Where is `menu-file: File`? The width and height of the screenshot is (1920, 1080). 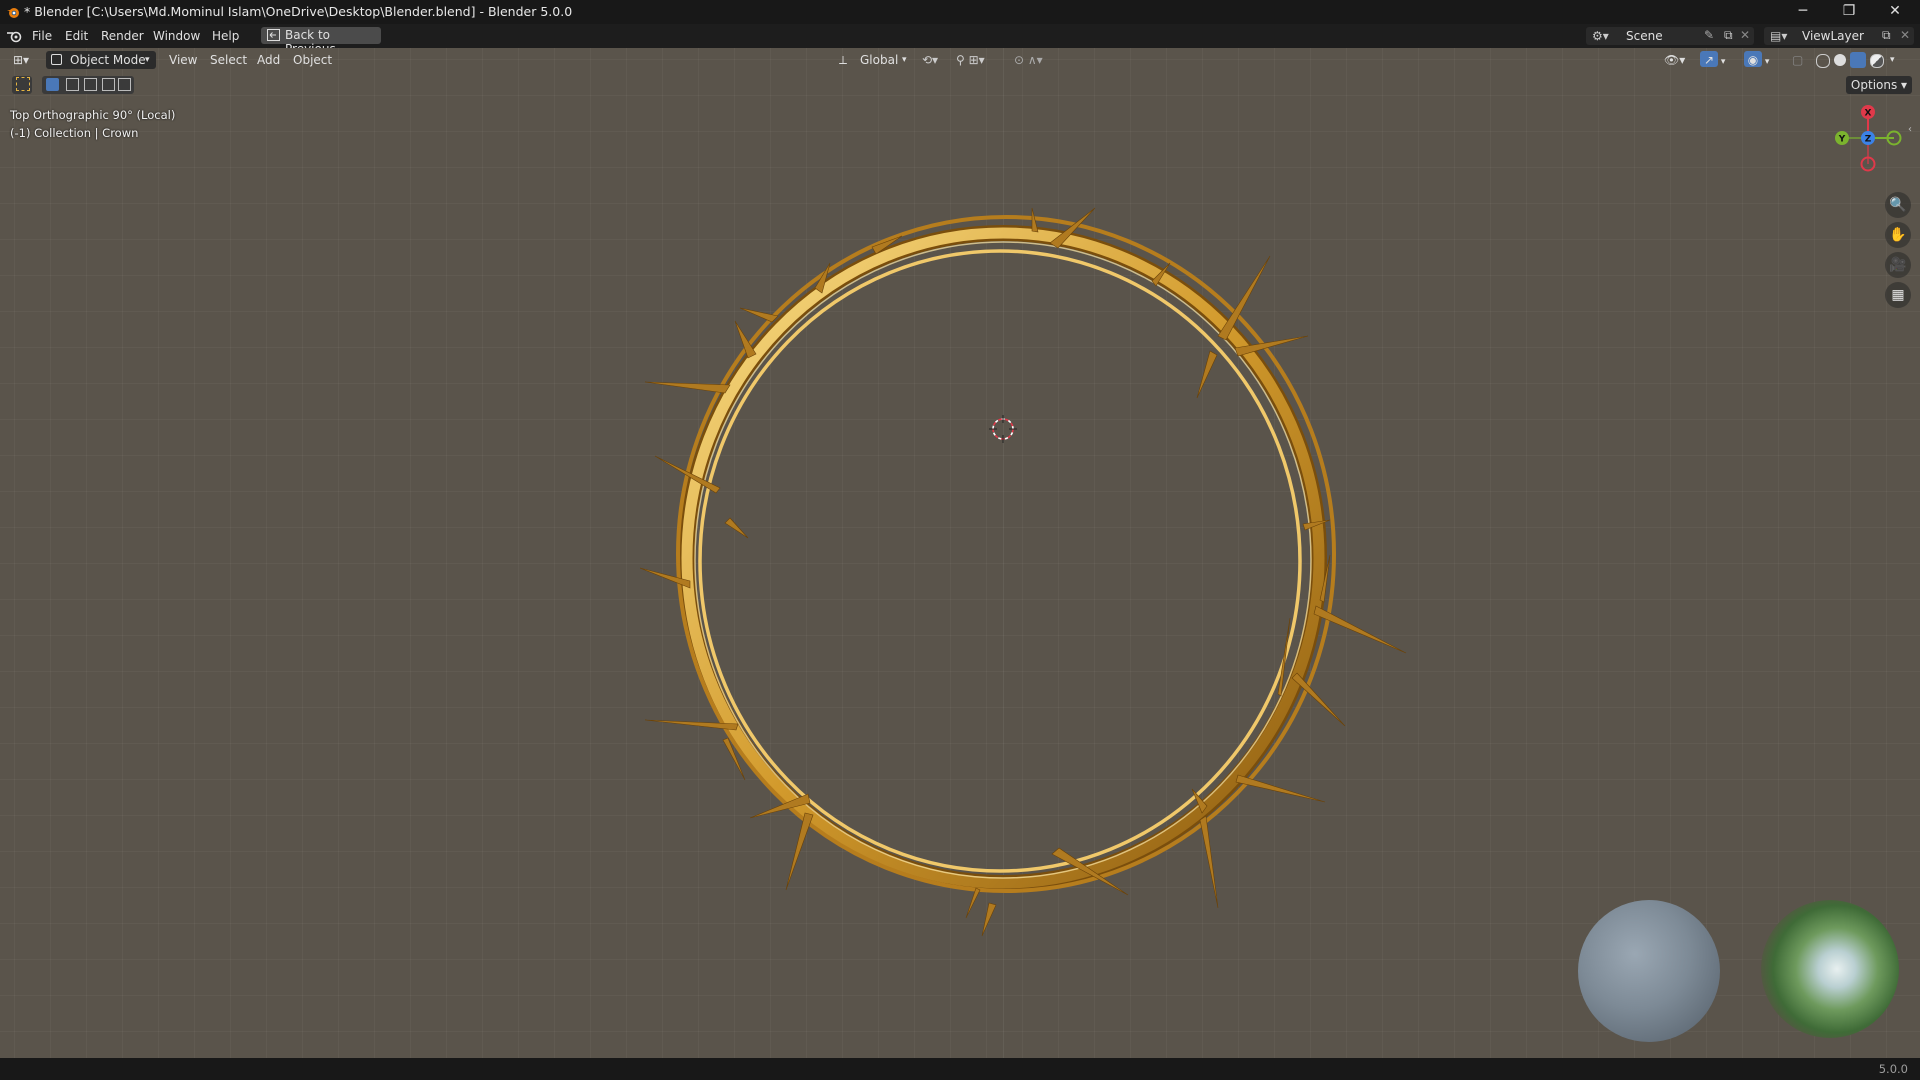
menu-file: File is located at coordinates (42, 36).